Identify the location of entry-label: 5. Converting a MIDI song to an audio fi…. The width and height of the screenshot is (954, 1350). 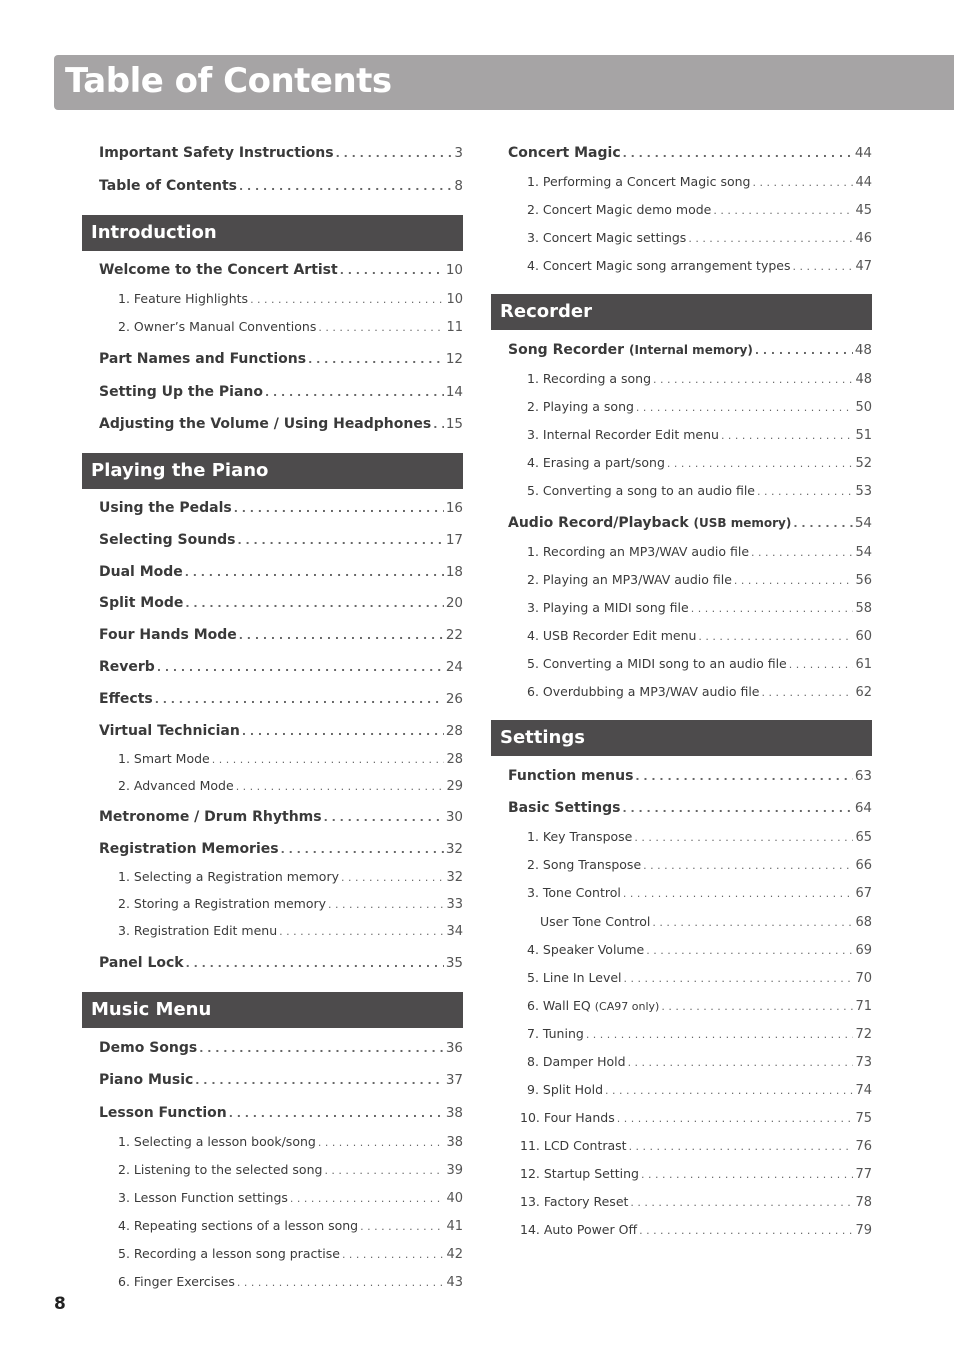
(657, 663).